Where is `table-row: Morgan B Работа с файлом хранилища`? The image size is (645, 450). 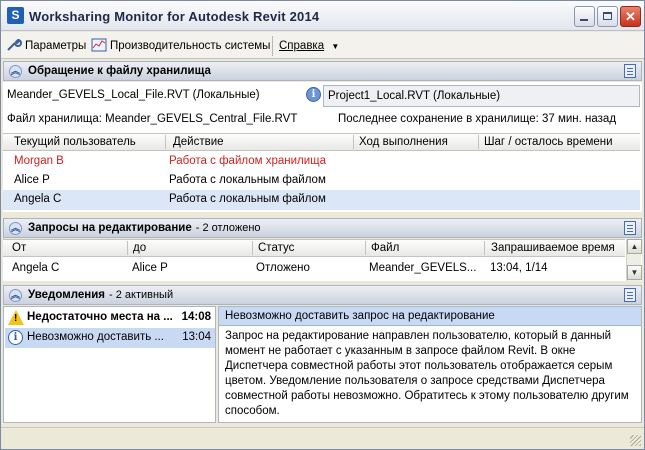 table-row: Morgan B Работа с файлом хранилища is located at coordinates (321, 162).